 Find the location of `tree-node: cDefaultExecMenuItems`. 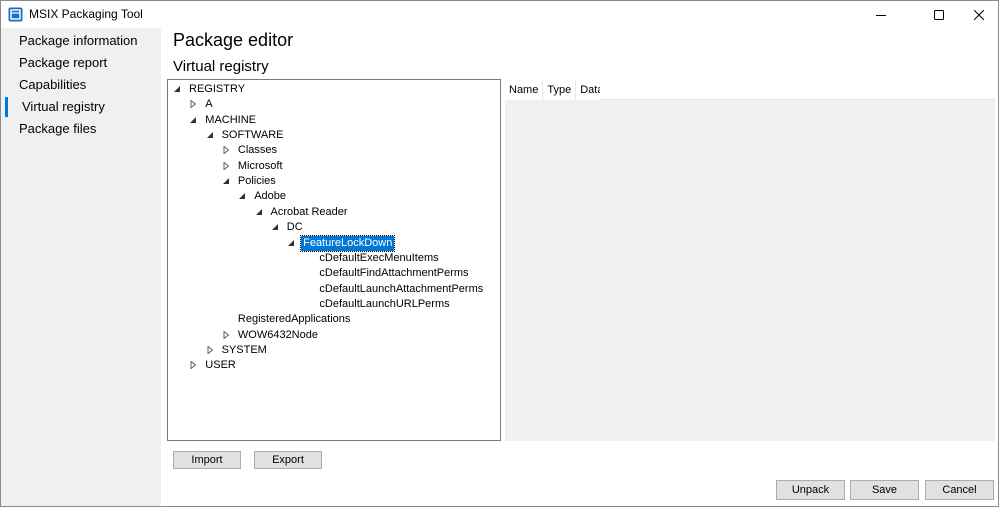

tree-node: cDefaultExecMenuItems is located at coordinates (333, 258).